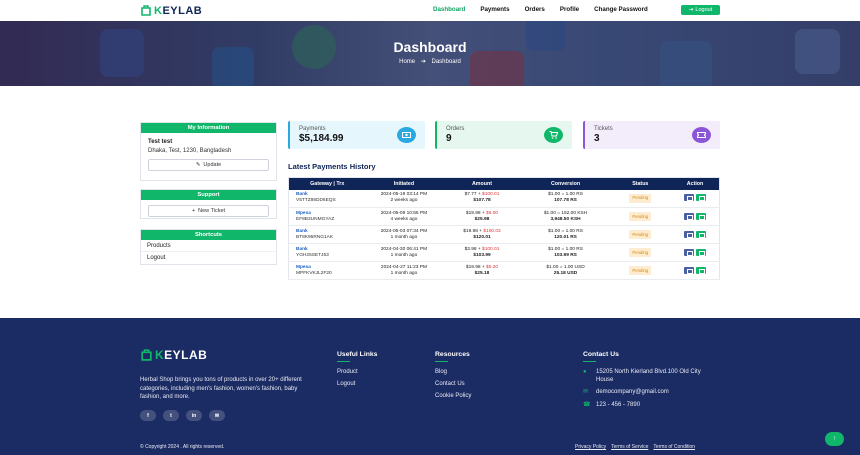  Describe the element at coordinates (357, 384) in the screenshot. I see `footer-link-logout: Logout` at that location.